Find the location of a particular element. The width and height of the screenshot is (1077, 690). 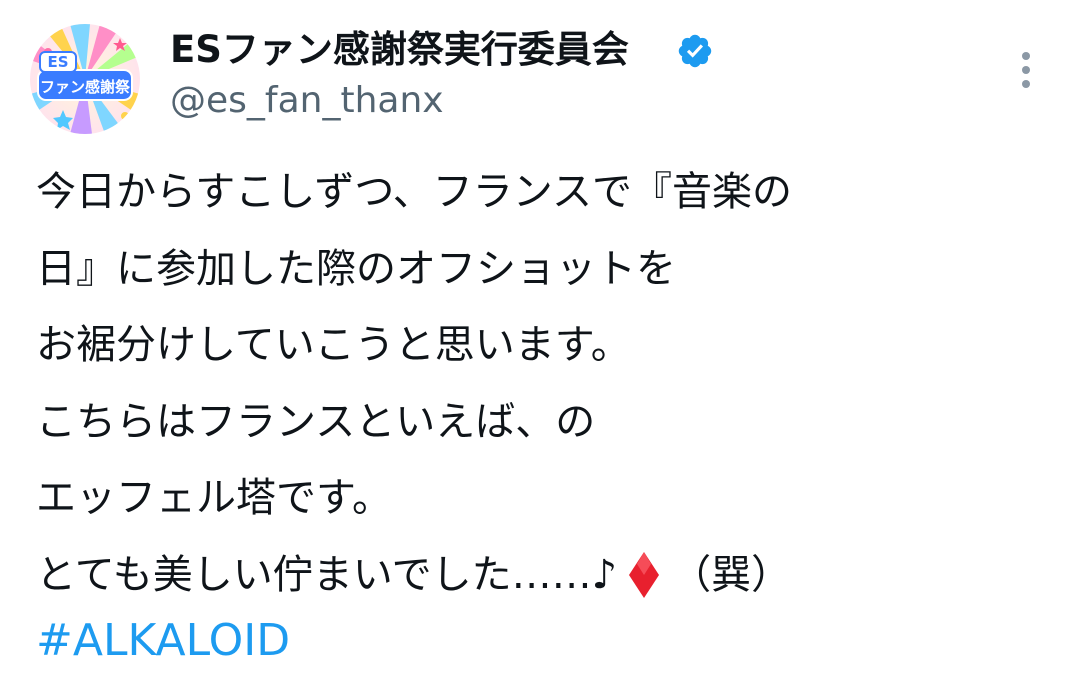

author-handle: @es_fan_thanx is located at coordinates (307, 101).